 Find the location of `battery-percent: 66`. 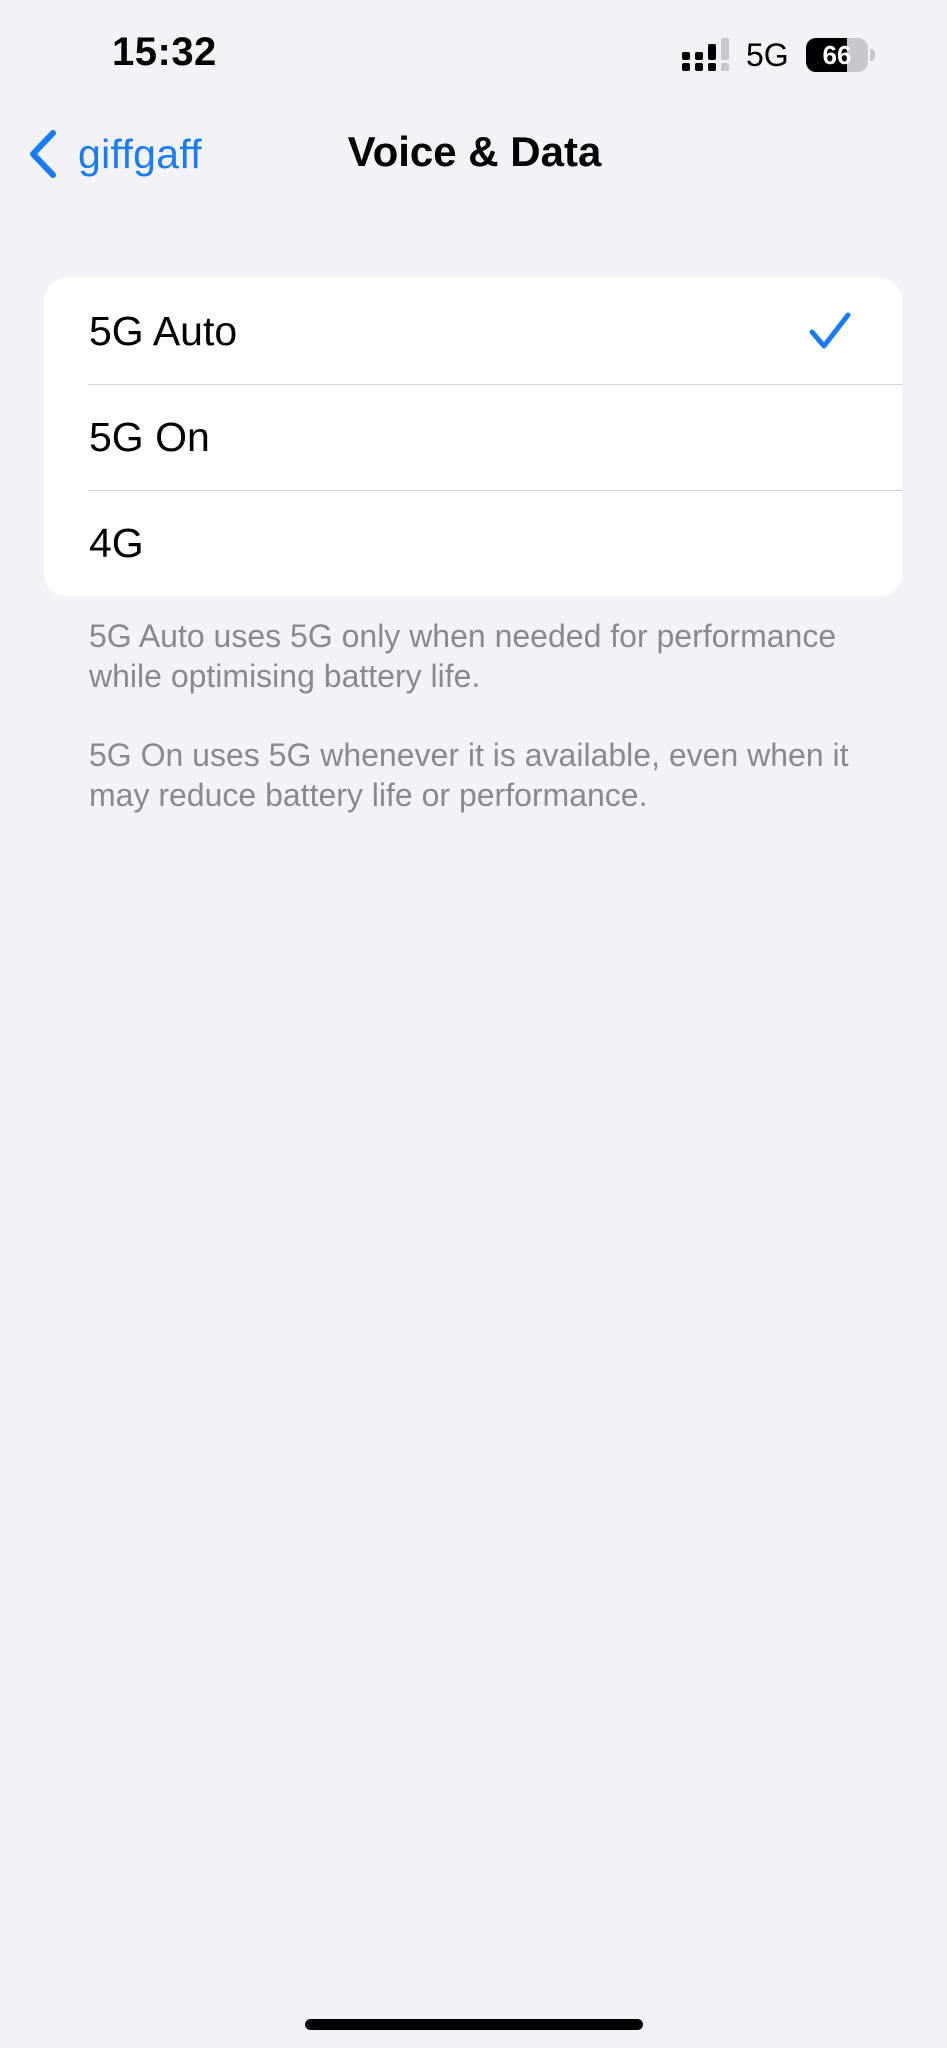

battery-percent: 66 is located at coordinates (837, 55).